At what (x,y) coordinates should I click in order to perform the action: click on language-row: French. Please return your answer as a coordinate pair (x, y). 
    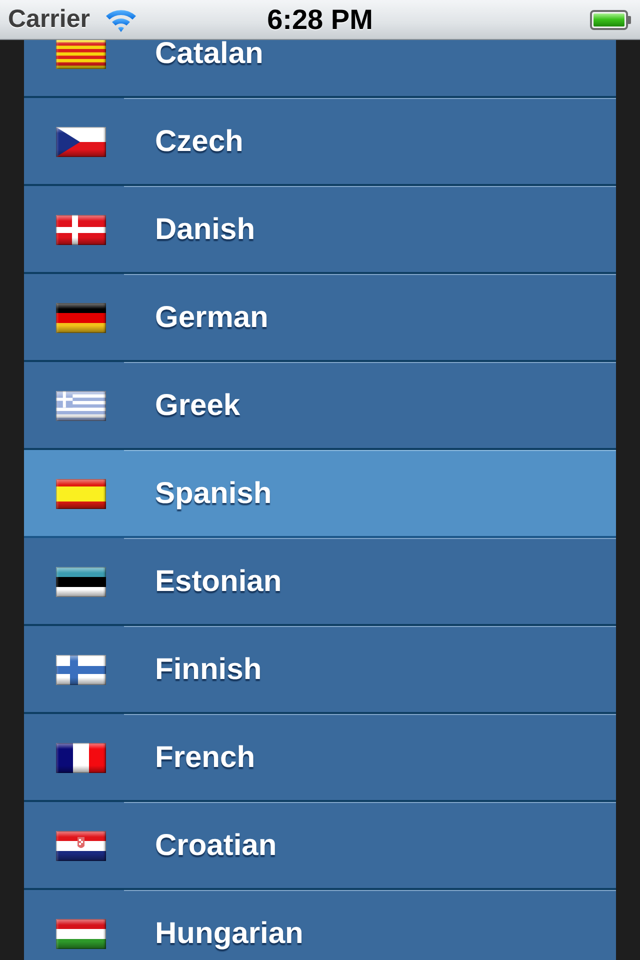
    Looking at the image, I should click on (320, 758).